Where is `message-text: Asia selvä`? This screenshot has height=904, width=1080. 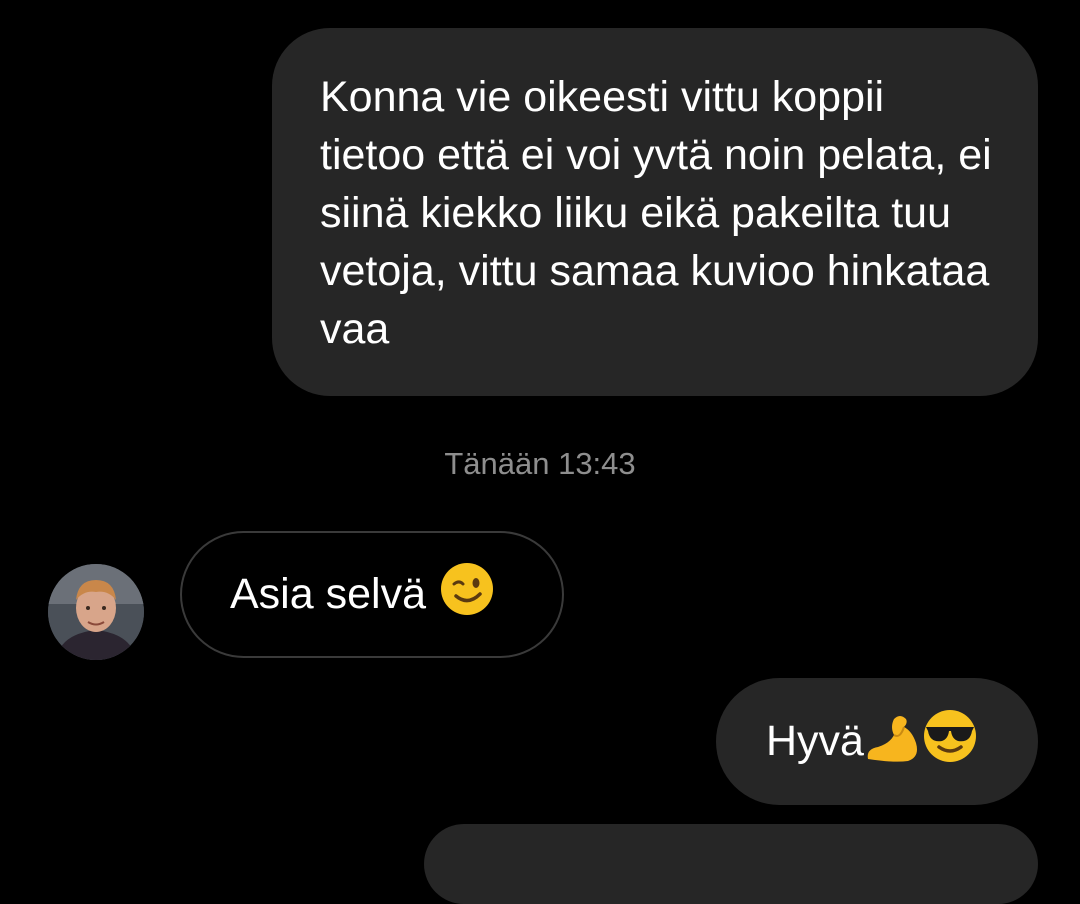
message-text: Asia selvä is located at coordinates (328, 594).